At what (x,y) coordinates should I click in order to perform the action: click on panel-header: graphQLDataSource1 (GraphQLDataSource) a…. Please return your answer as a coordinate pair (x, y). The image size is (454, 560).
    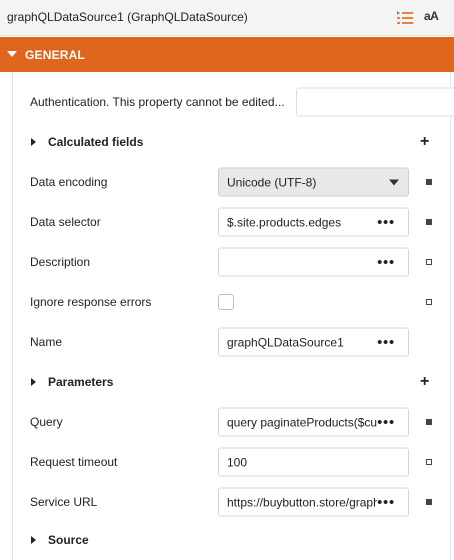
    Looking at the image, I should click on (227, 18).